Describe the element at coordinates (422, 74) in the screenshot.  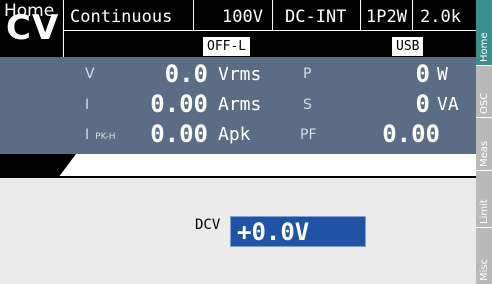
I see `power-value: 0` at that location.